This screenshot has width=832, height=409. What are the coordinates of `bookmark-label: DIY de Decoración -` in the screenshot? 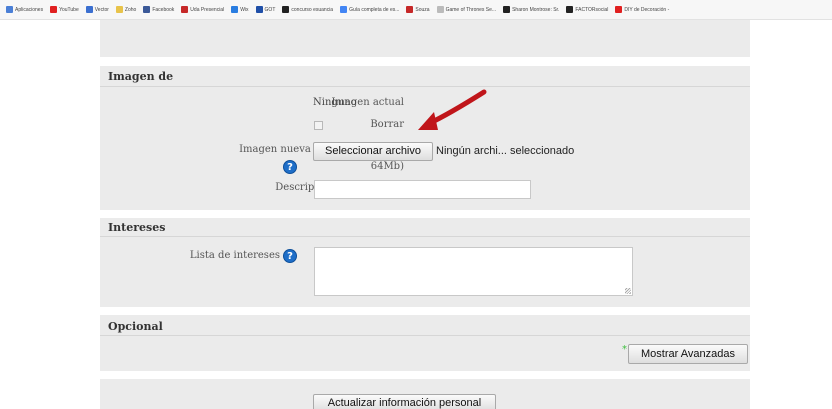 It's located at (647, 9).